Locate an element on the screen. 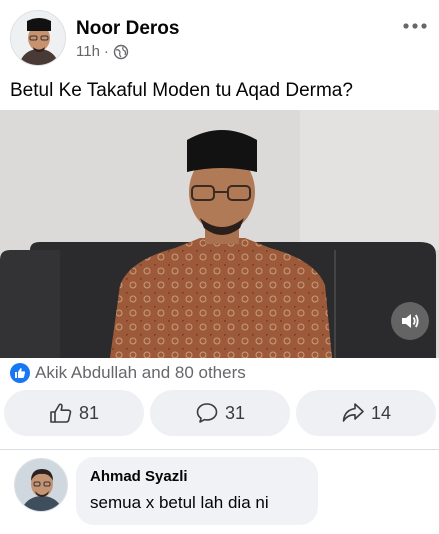  post-header: Noor Deros 11h · is located at coordinates (219, 38).